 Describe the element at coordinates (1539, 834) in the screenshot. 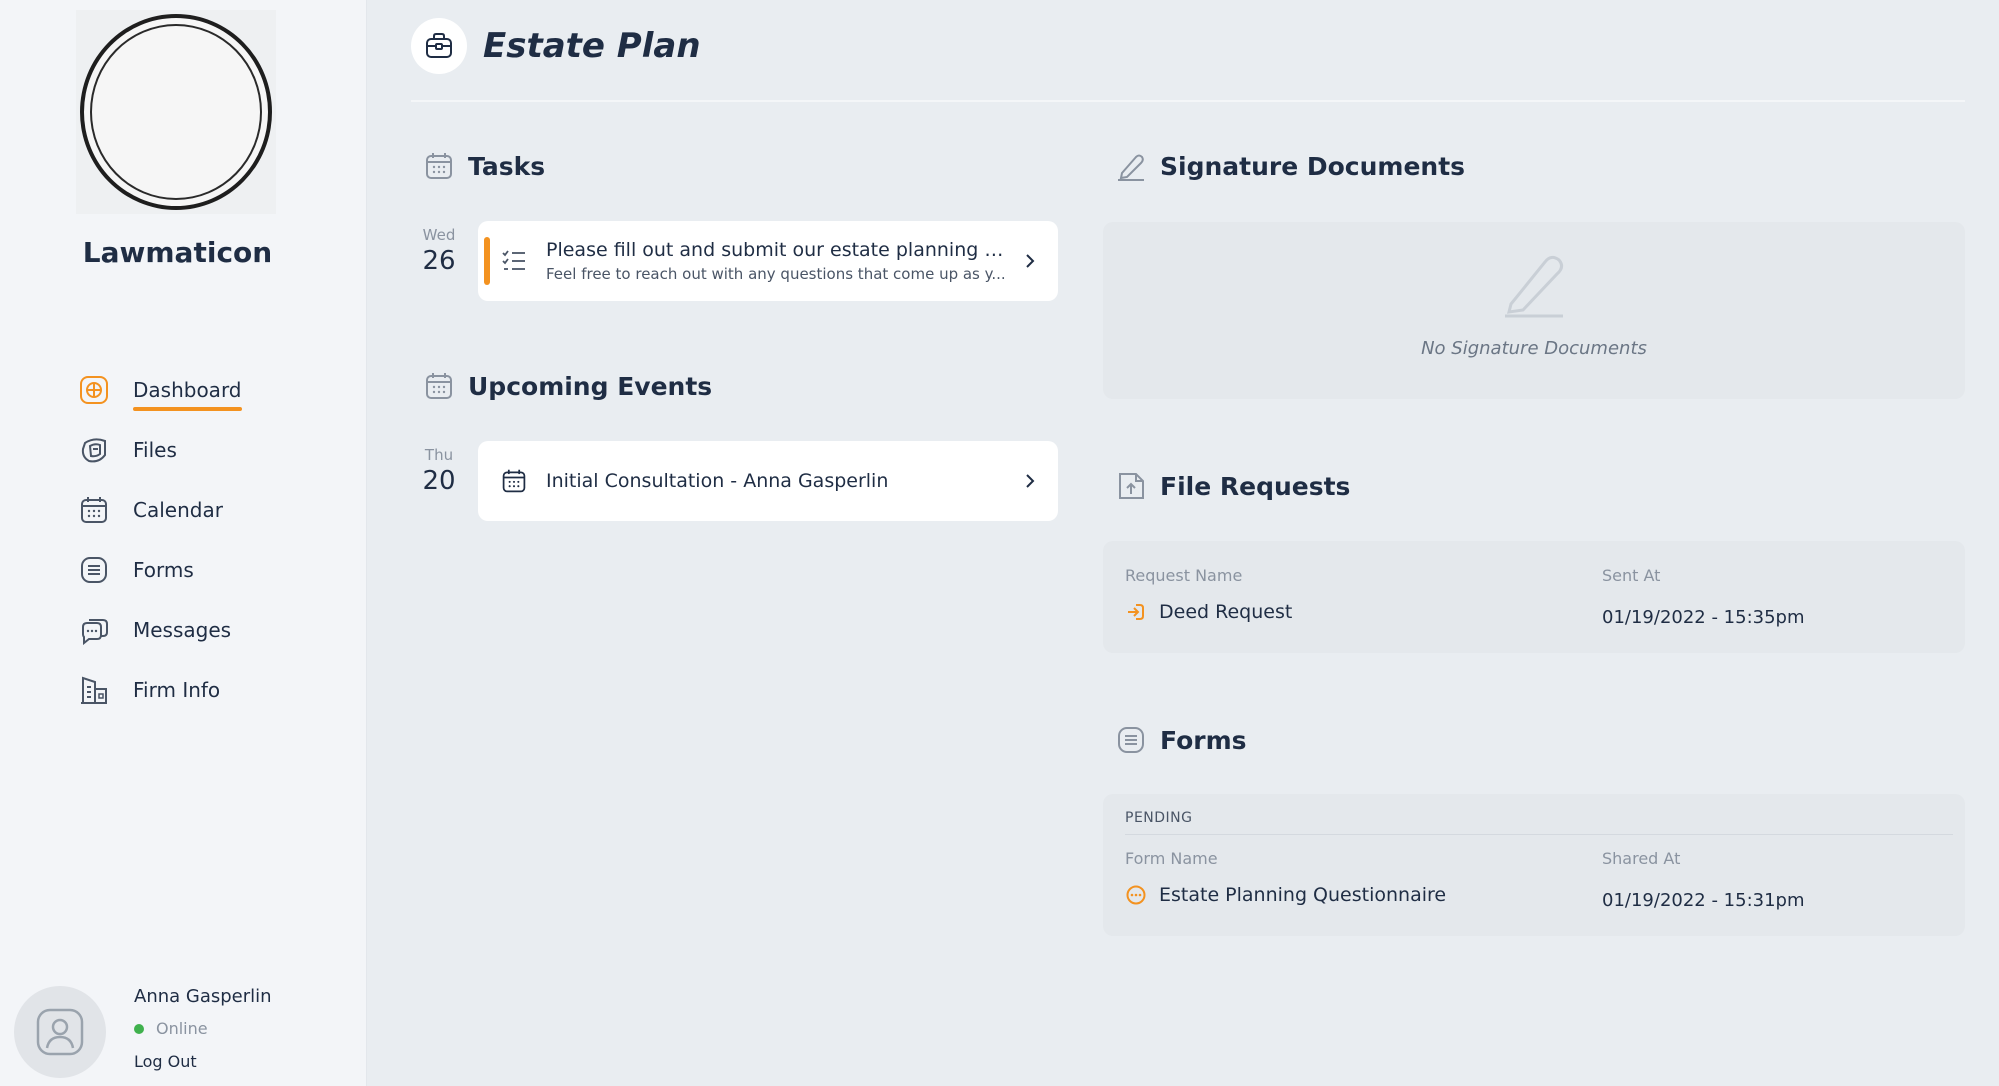

I see `divider` at that location.